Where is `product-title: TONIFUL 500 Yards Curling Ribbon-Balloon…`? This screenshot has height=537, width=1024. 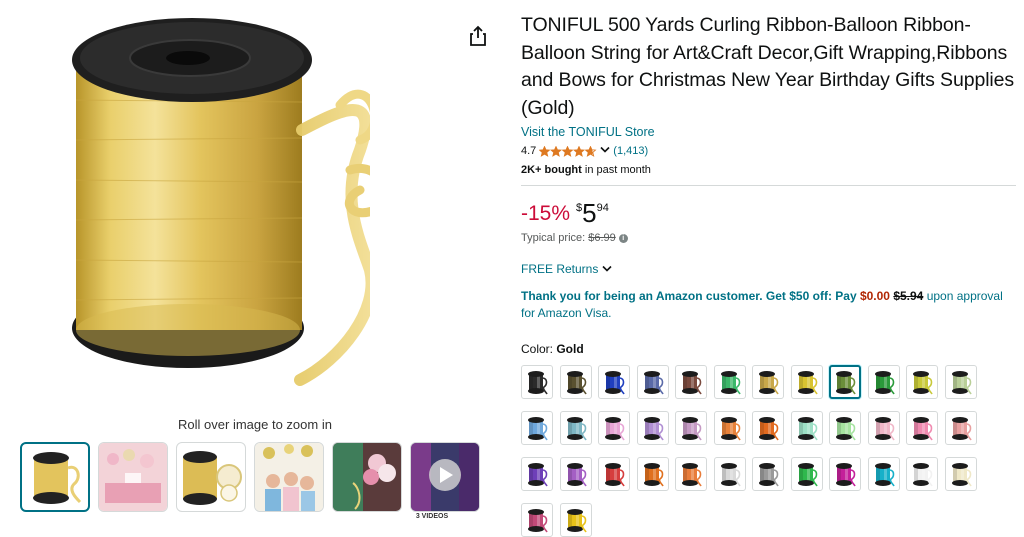
product-title: TONIFUL 500 Yards Curling Ribbon-Balloon… is located at coordinates (768, 66).